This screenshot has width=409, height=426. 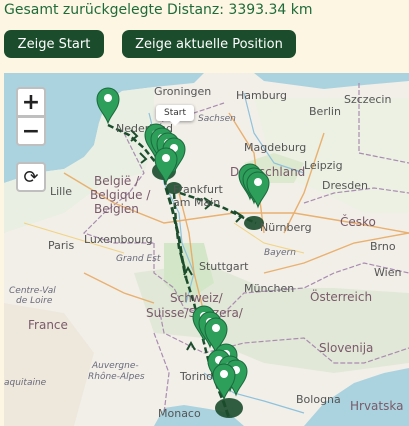 What do you see at coordinates (31, 131) in the screenshot?
I see `zoom-out-button: −` at bounding box center [31, 131].